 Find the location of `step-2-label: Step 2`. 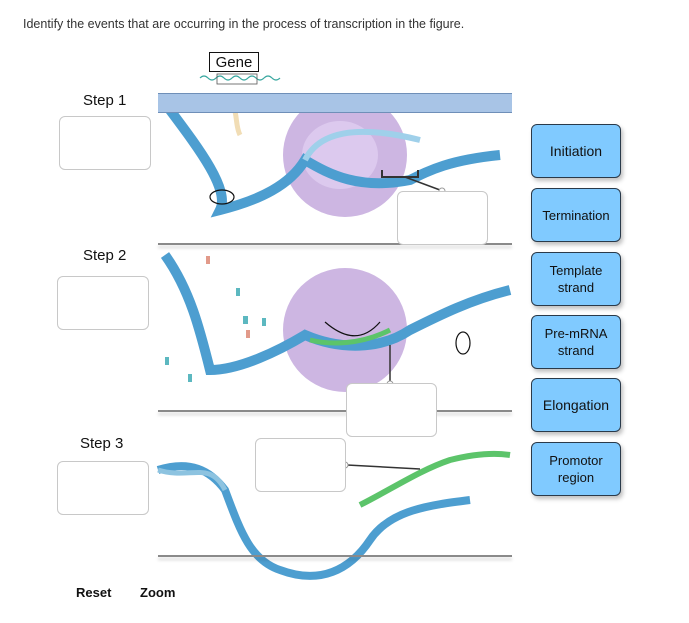

step-2-label: Step 2 is located at coordinates (105, 255).